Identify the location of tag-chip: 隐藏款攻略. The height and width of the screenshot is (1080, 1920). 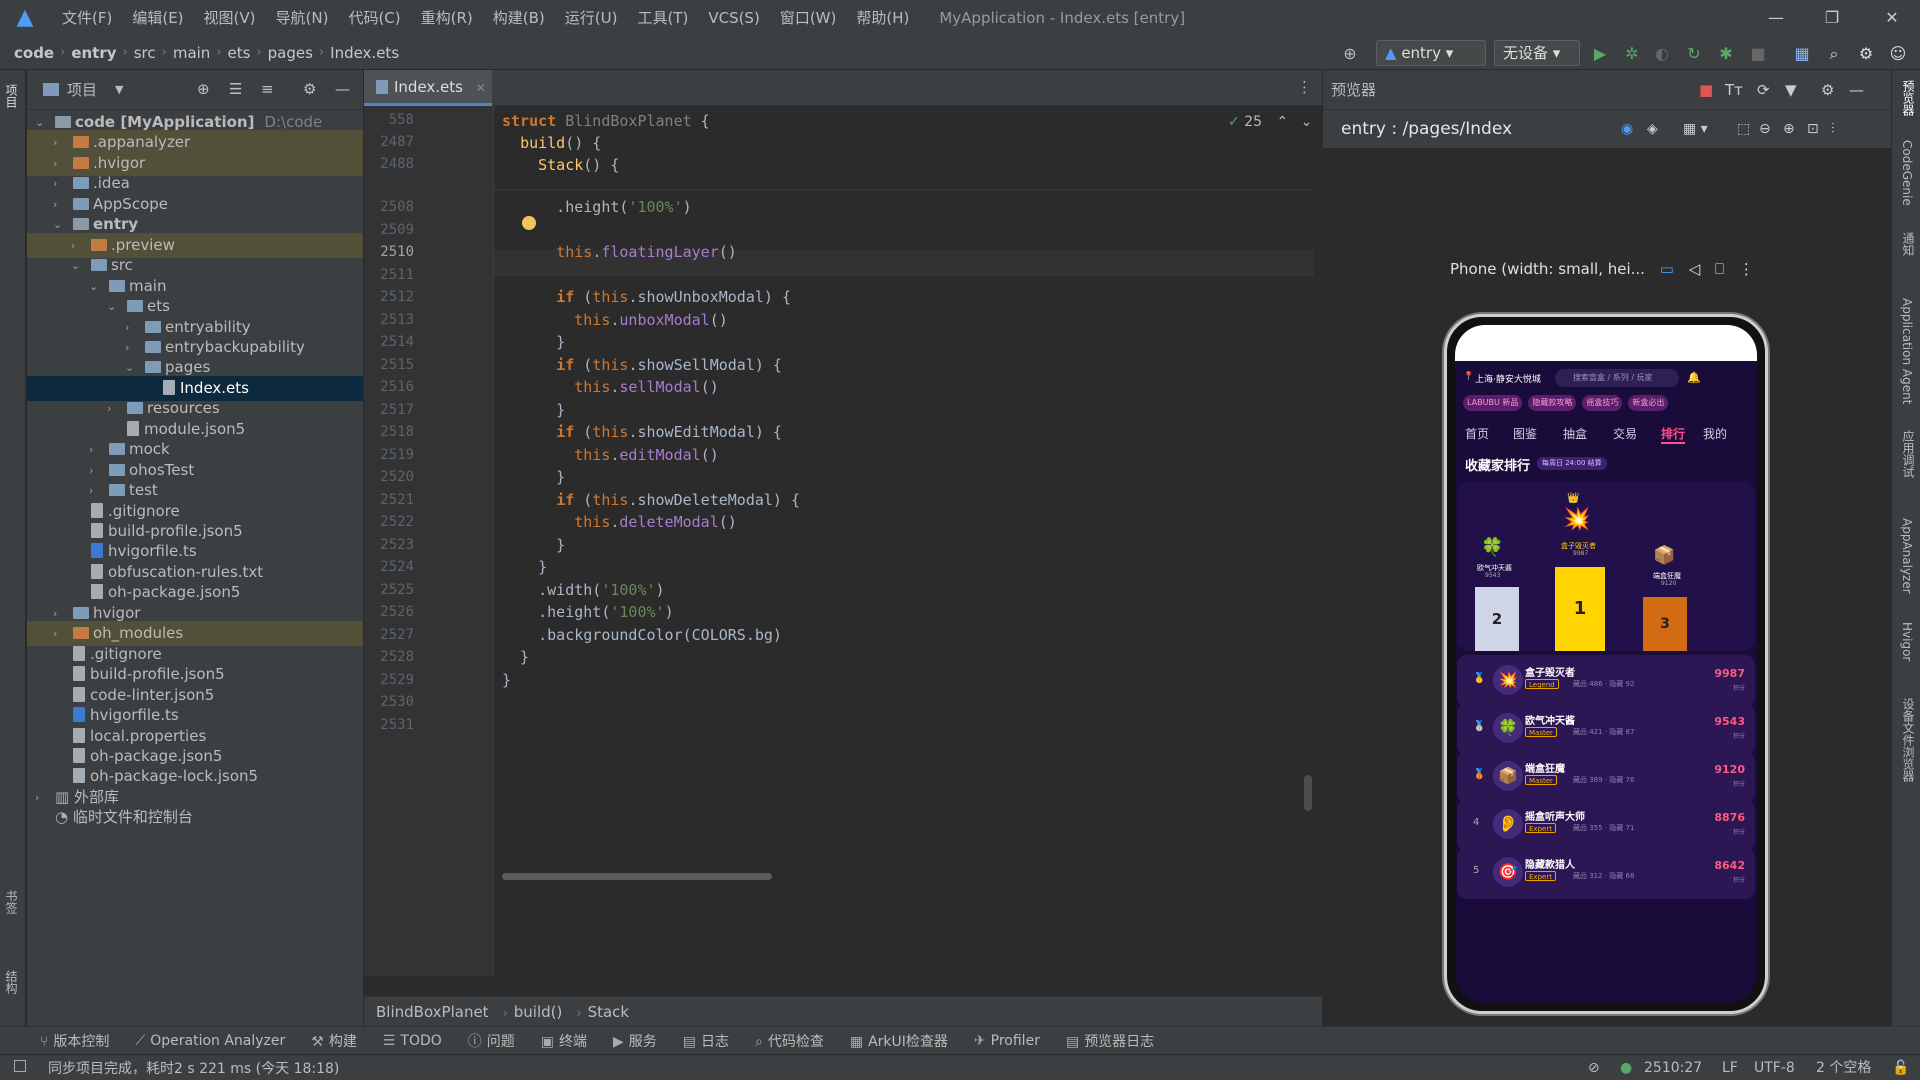
(1552, 403).